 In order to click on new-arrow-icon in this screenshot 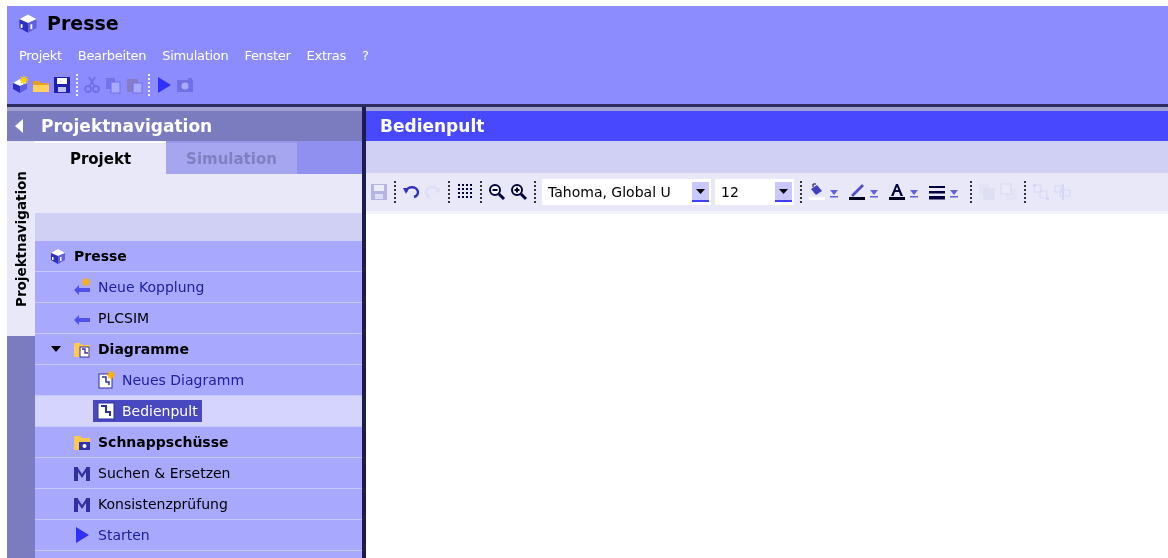, I will do `click(82, 287)`.